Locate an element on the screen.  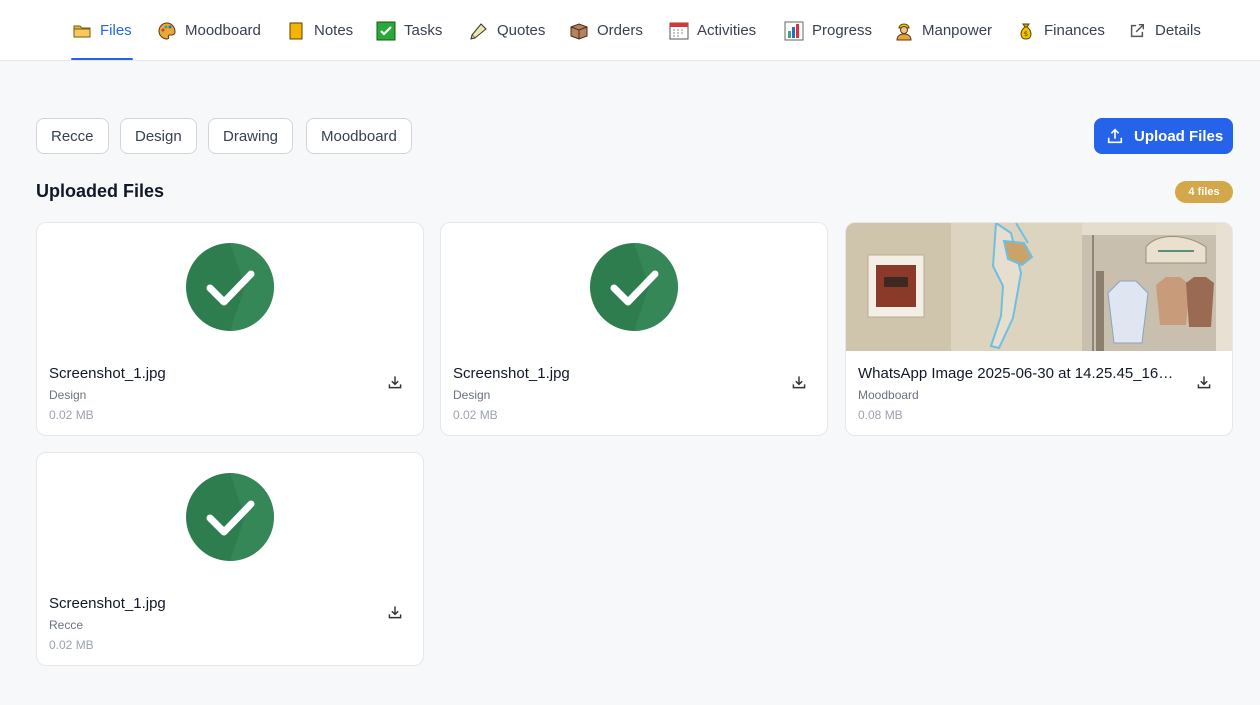
filter-drawing: Drawing is located at coordinates (251, 136).